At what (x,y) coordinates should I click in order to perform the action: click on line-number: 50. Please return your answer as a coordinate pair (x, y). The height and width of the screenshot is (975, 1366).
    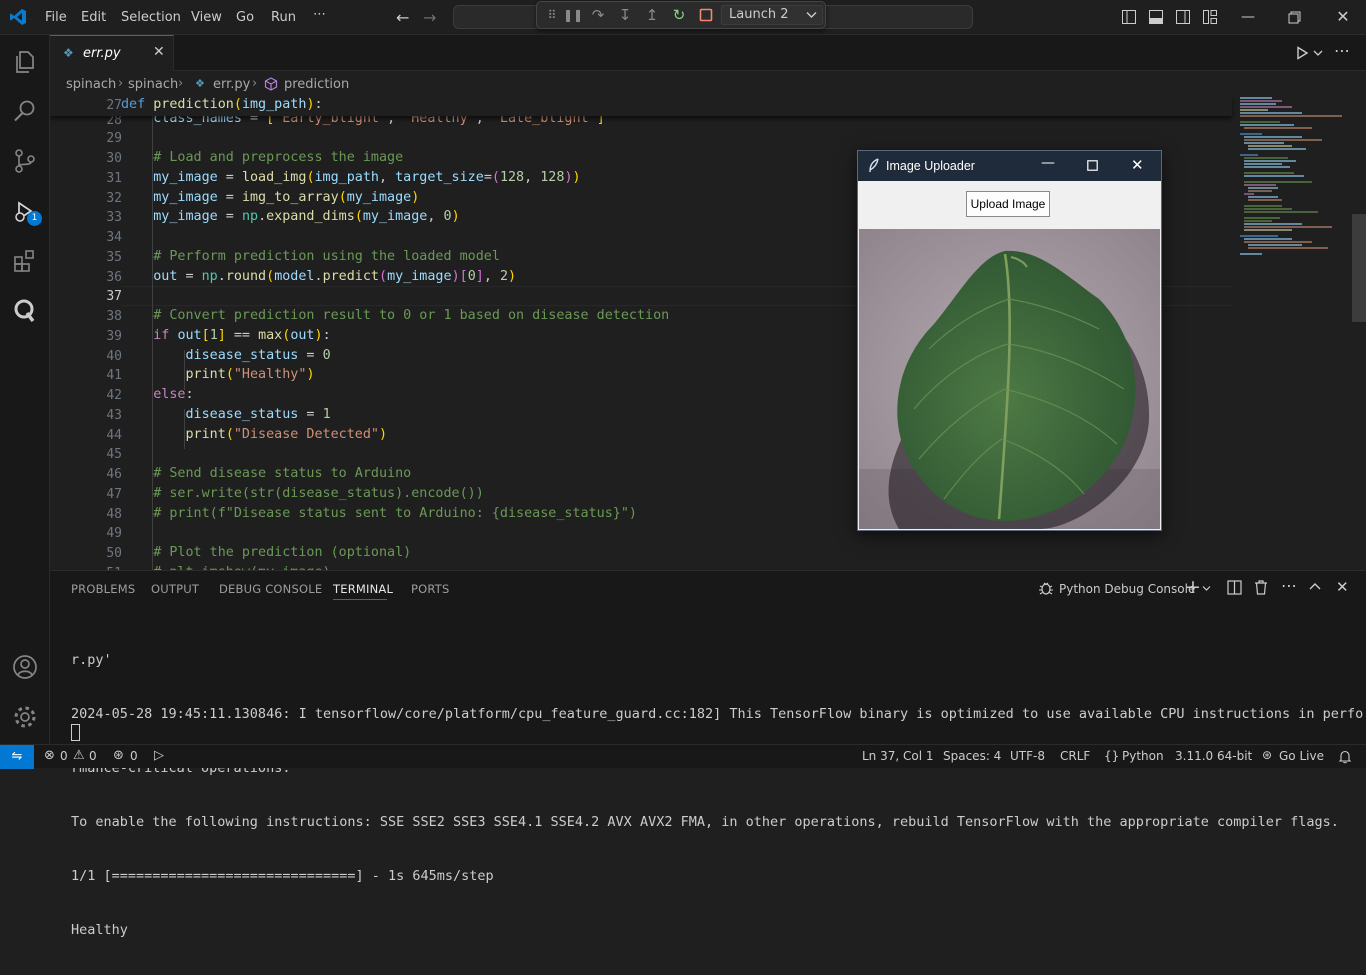
    Looking at the image, I should click on (114, 553).